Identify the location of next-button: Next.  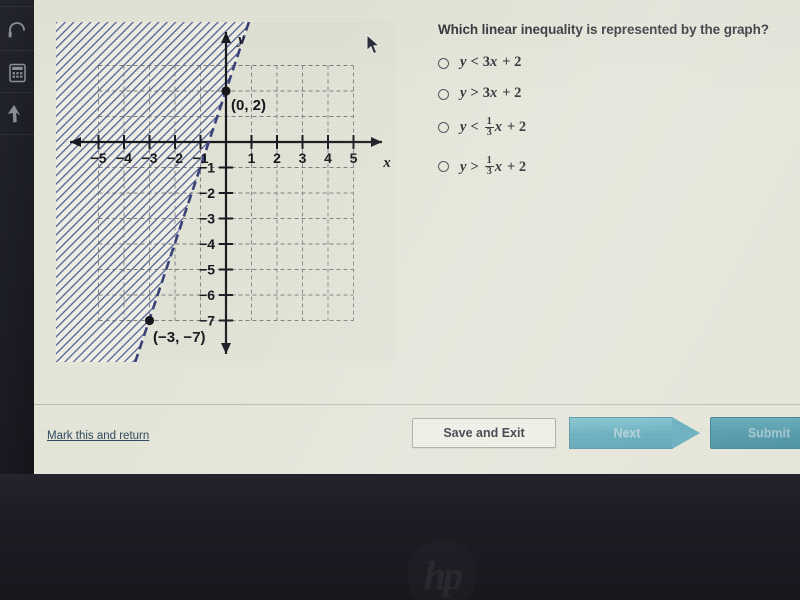
(635, 433).